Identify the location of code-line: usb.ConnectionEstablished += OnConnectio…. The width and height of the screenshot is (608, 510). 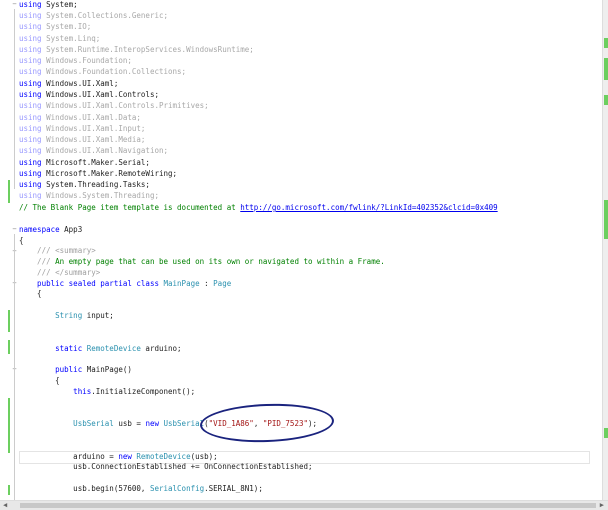
(166, 466).